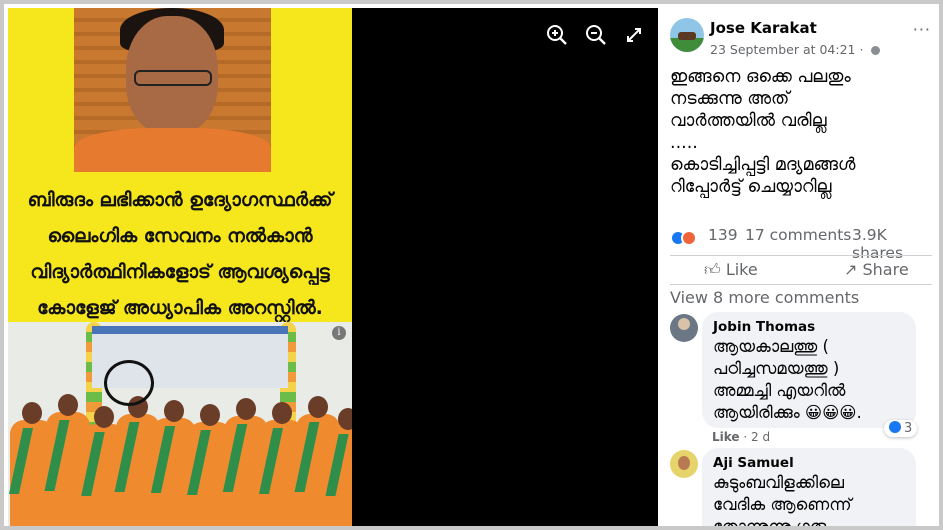 Image resolution: width=943 pixels, height=530 pixels. What do you see at coordinates (129, 383) in the screenshot?
I see `highlight-circle` at bounding box center [129, 383].